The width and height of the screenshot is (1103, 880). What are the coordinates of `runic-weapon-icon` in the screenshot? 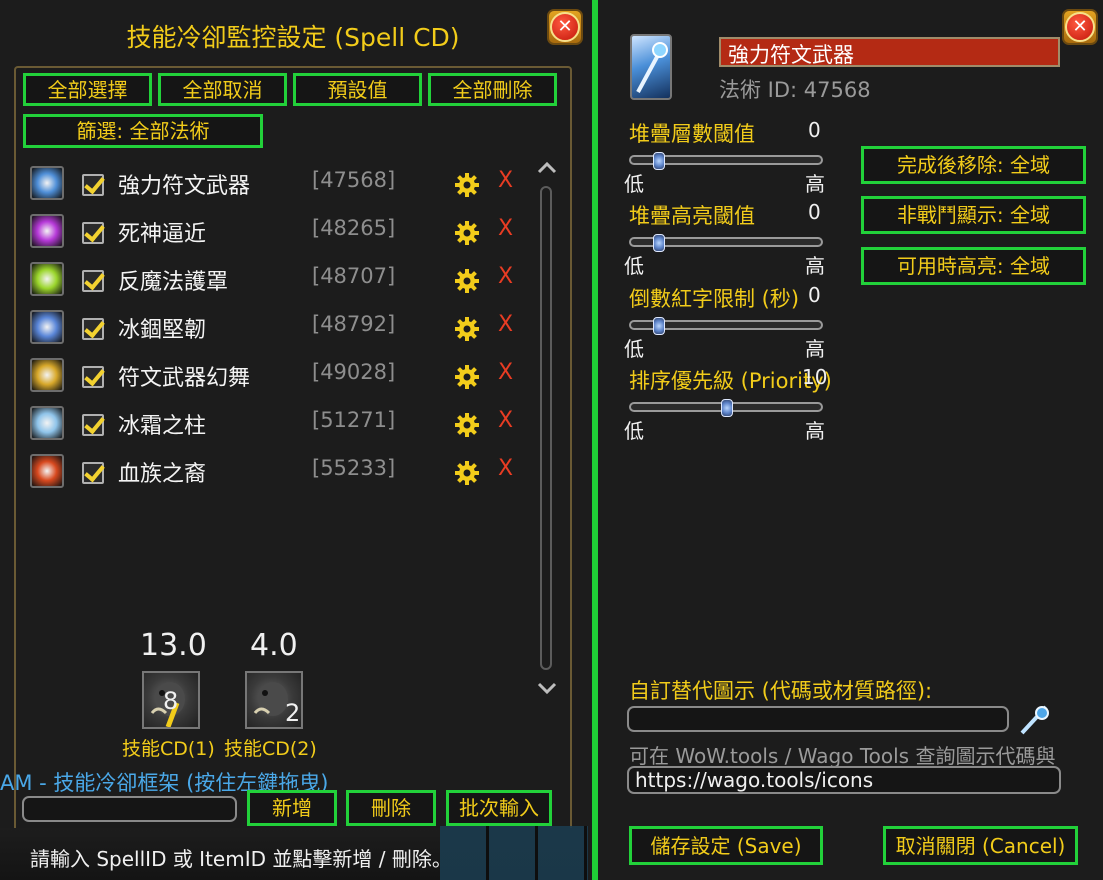 It's located at (47, 183).